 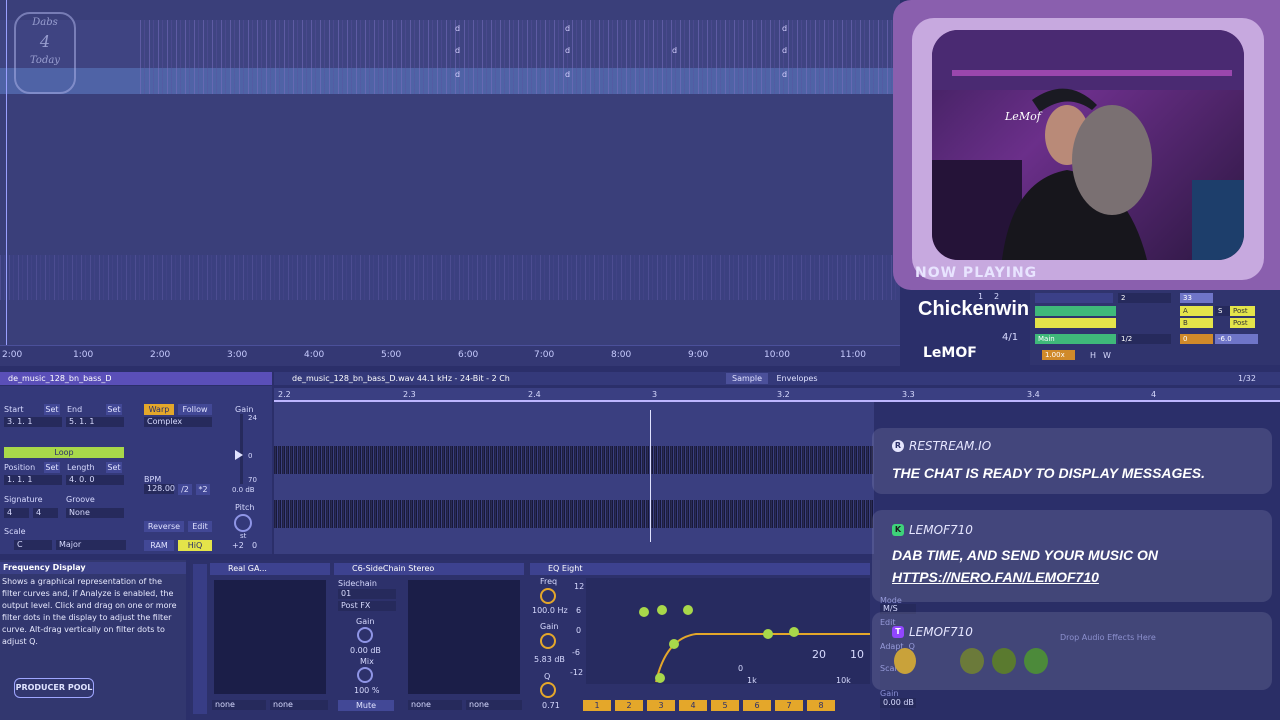 I want to click on input-channel, so click(x=1075, y=311).